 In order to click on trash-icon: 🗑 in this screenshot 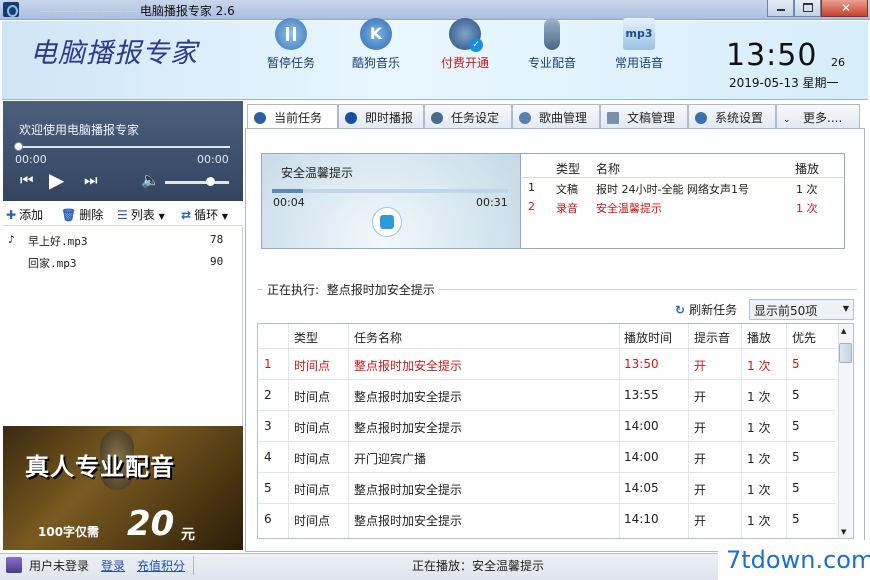, I will do `click(69, 215)`.